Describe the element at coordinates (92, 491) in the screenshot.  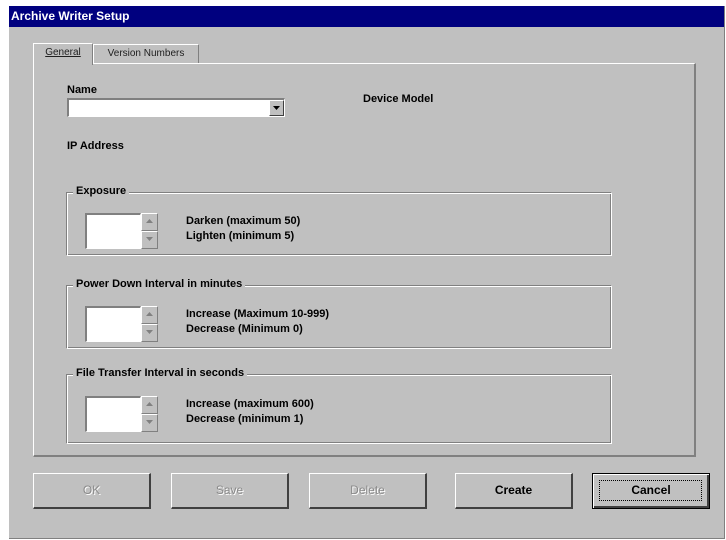
I see `ok-button: OK` at that location.